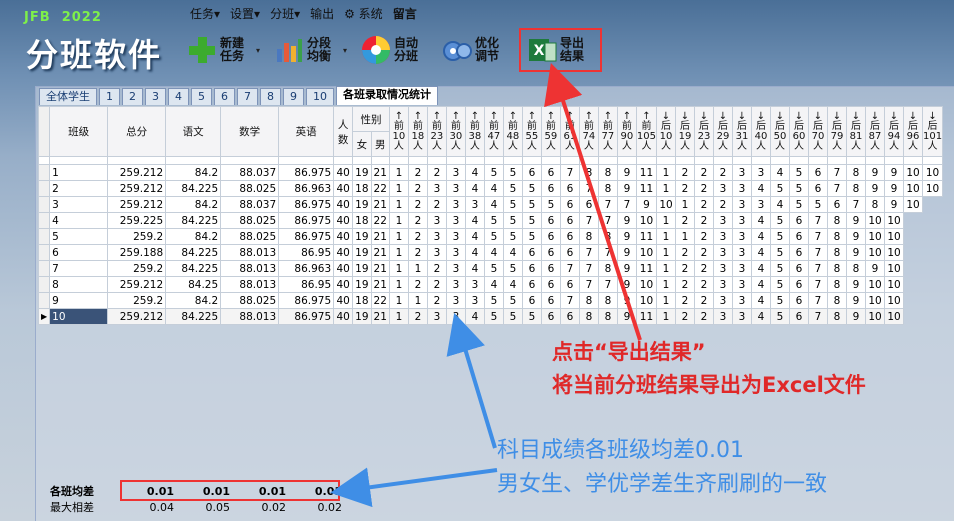 The width and height of the screenshot is (954, 521). Describe the element at coordinates (193, 252) in the screenshot. I see `data-cell: 84.225` at that location.